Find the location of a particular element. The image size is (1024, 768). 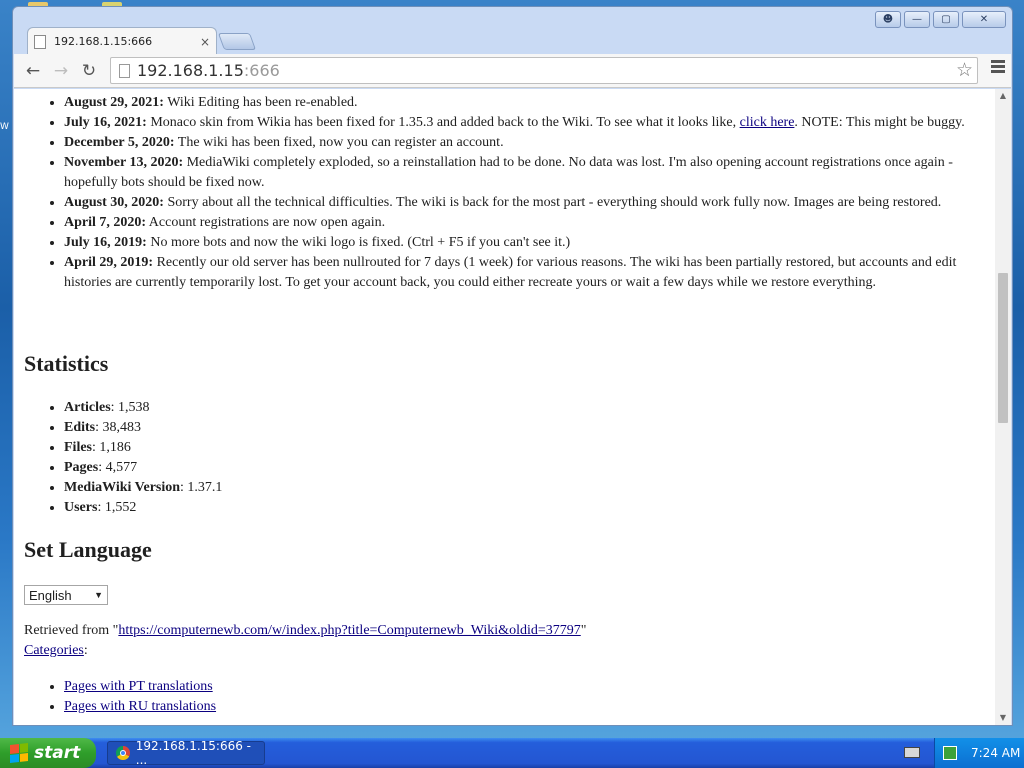

minimize-button: — is located at coordinates (917, 19).